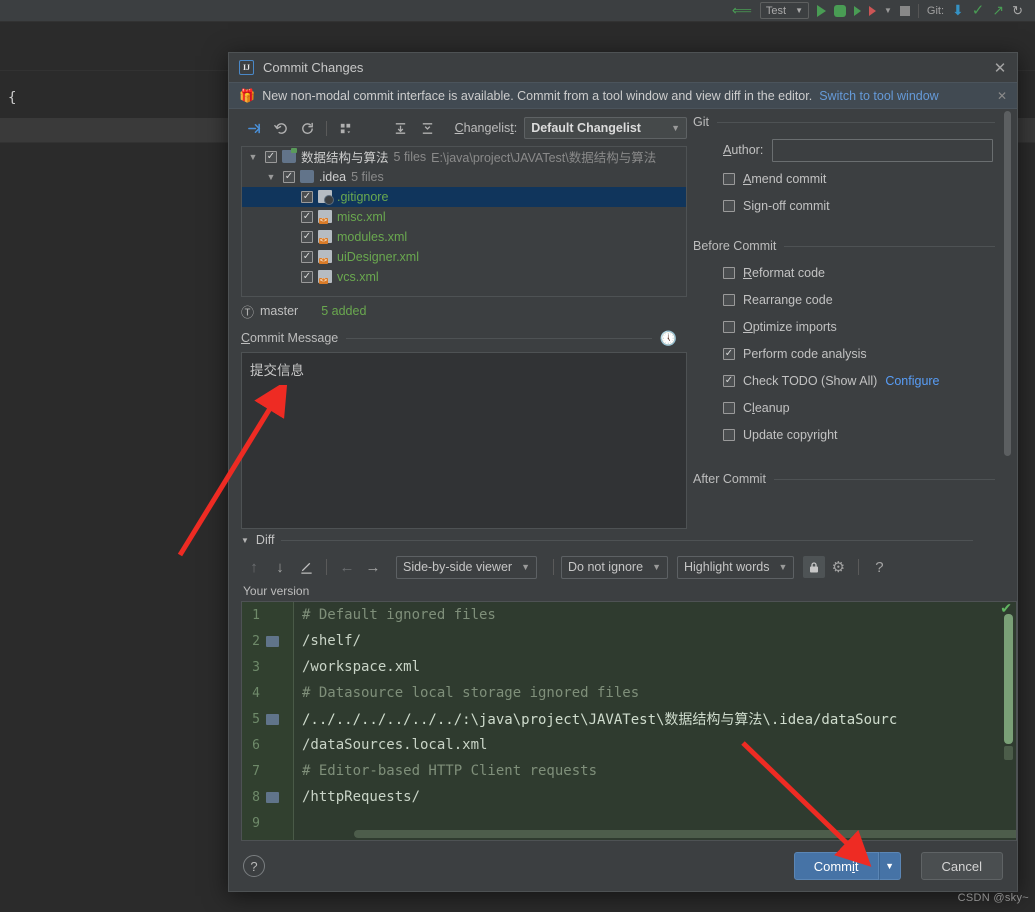 This screenshot has width=1035, height=912. I want to click on optimize-imports-checkbox, so click(729, 326).